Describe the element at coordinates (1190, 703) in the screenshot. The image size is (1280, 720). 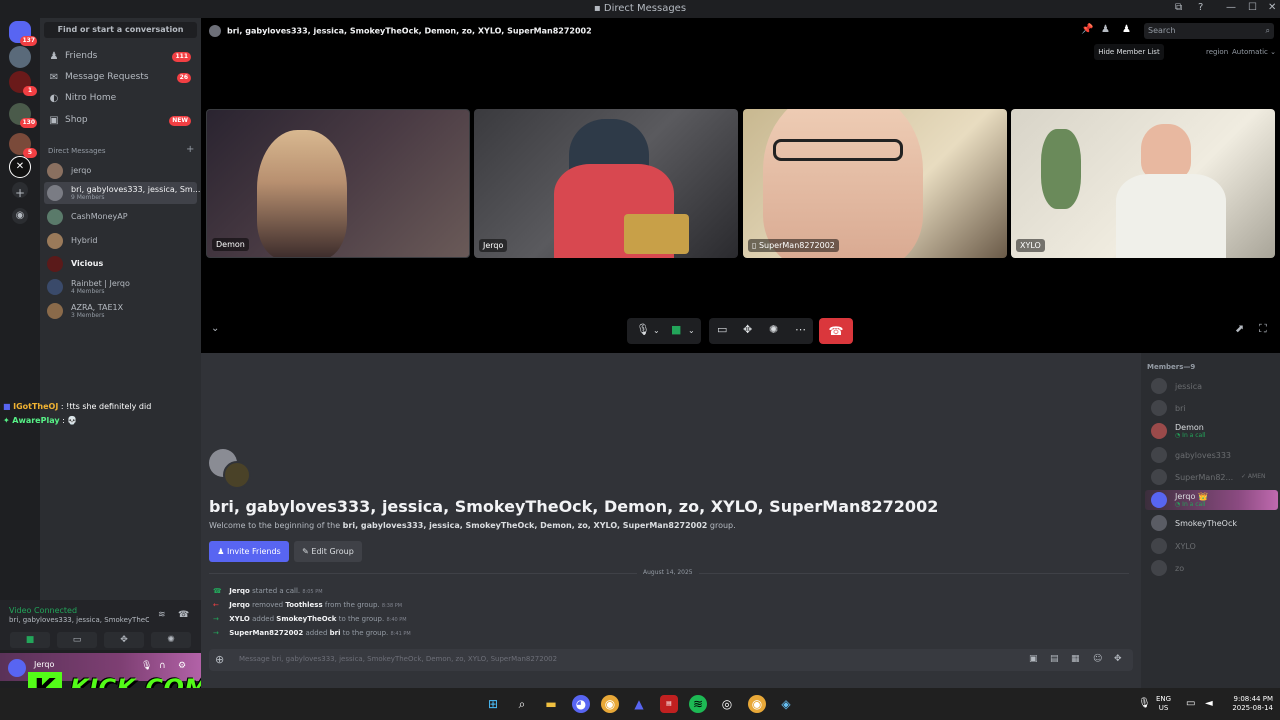
I see `network-icon: ▭` at that location.